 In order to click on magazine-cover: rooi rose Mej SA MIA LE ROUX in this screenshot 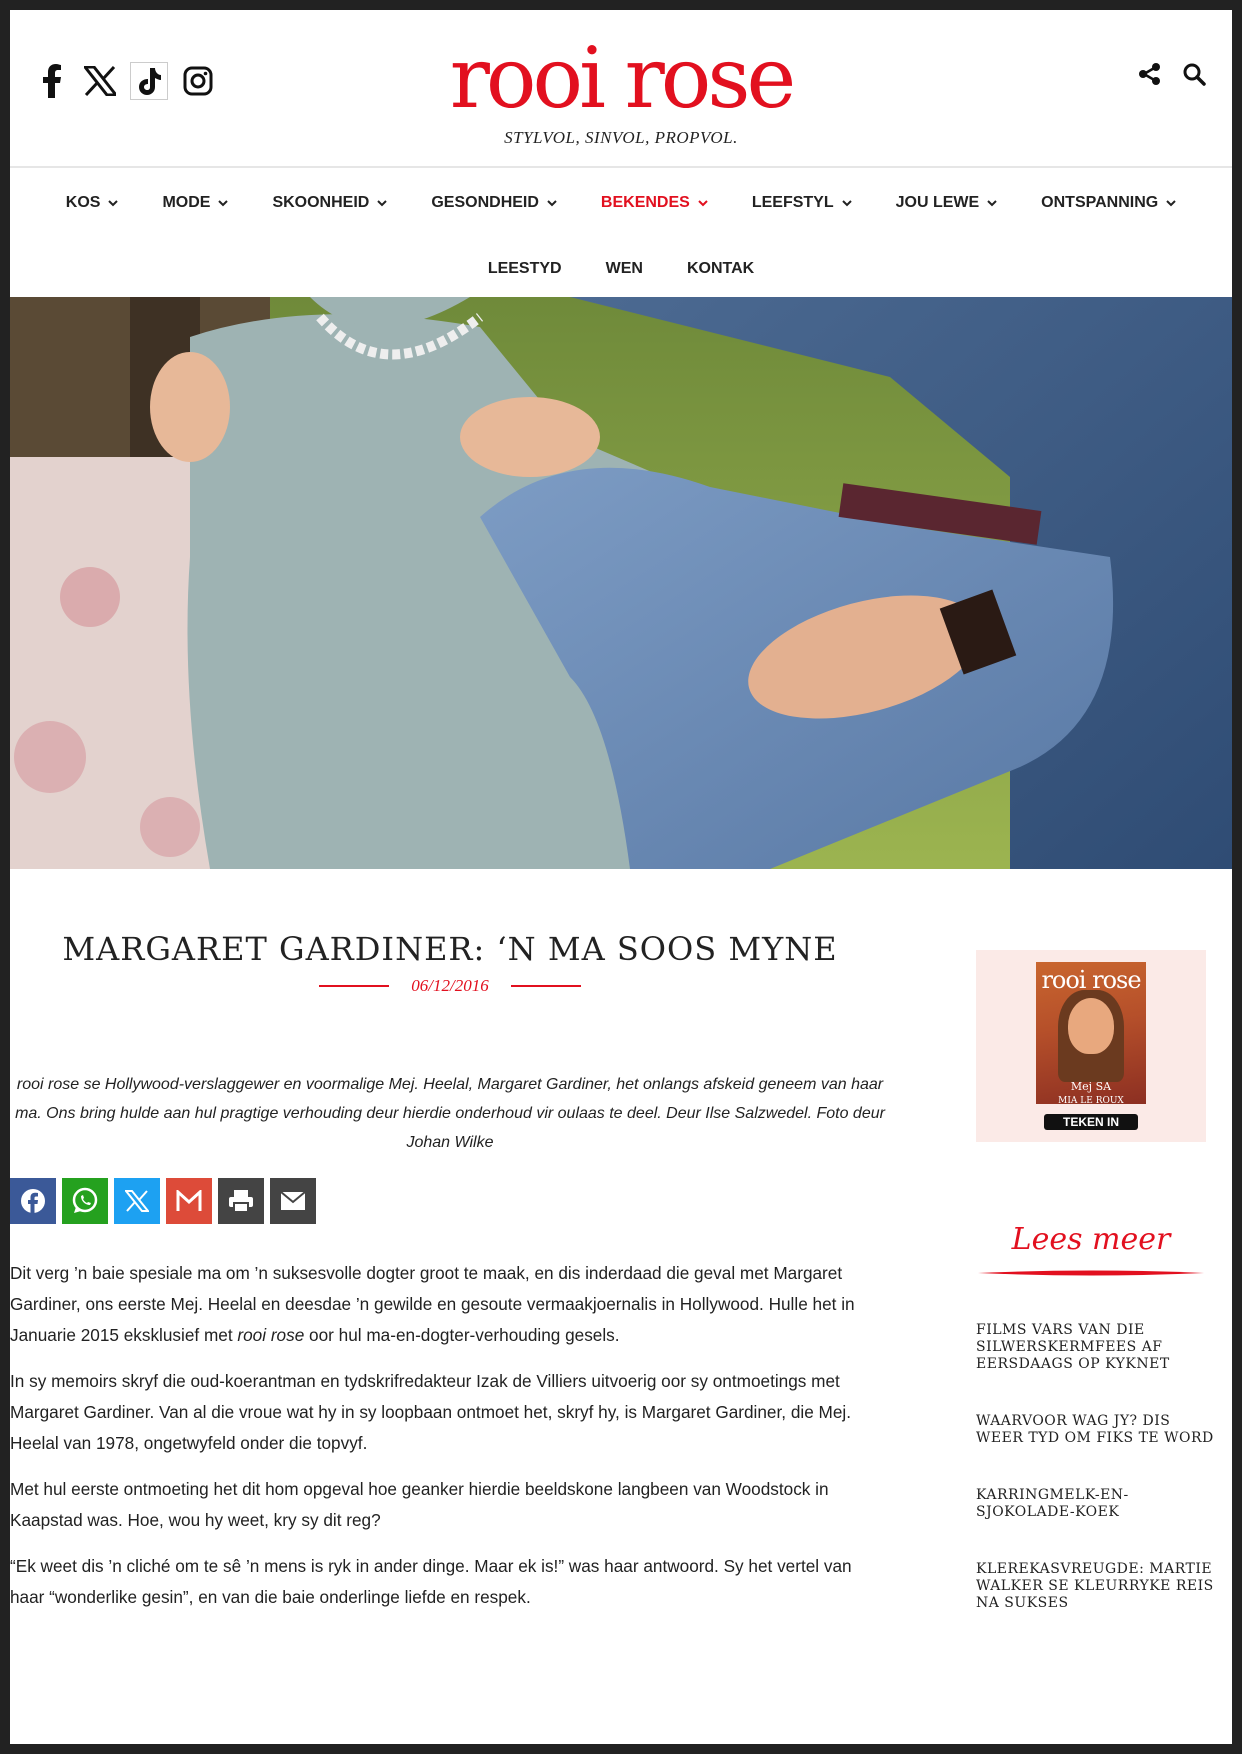, I will do `click(1091, 1034)`.